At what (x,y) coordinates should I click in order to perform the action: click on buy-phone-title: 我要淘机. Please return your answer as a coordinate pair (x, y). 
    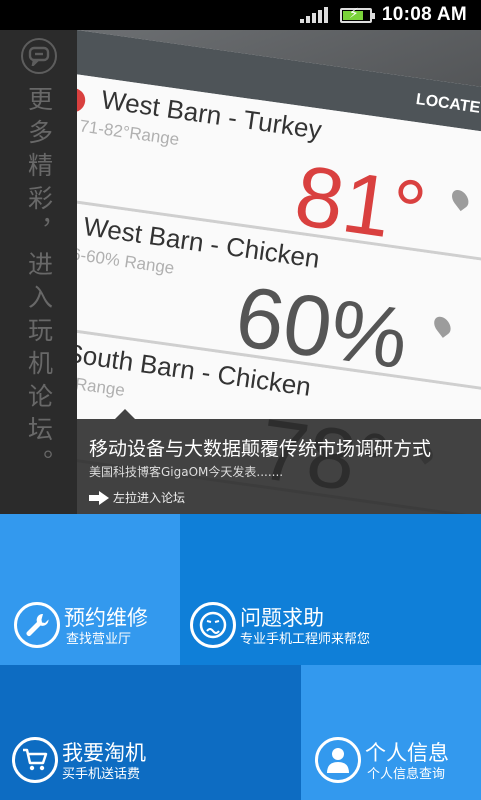
    Looking at the image, I should click on (104, 753).